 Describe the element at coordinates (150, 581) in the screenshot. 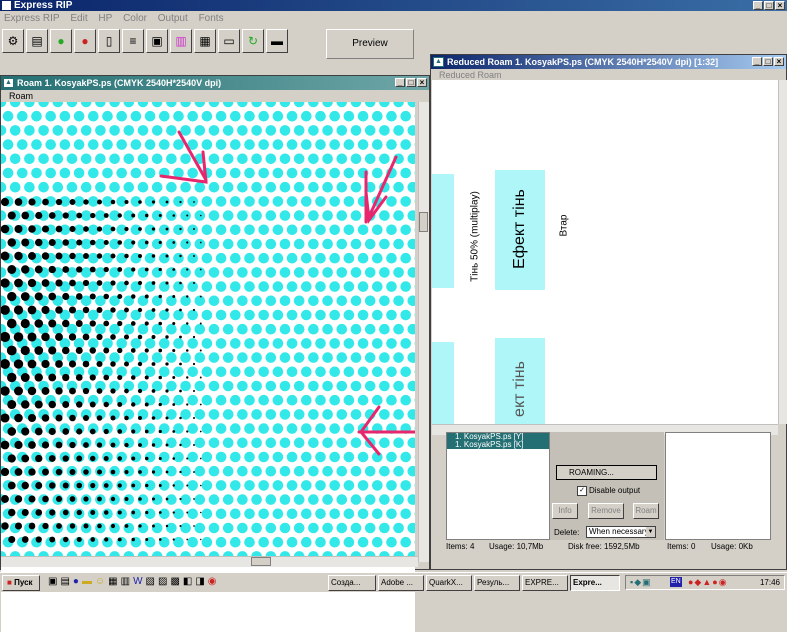

I see `app-icon: ▧` at that location.